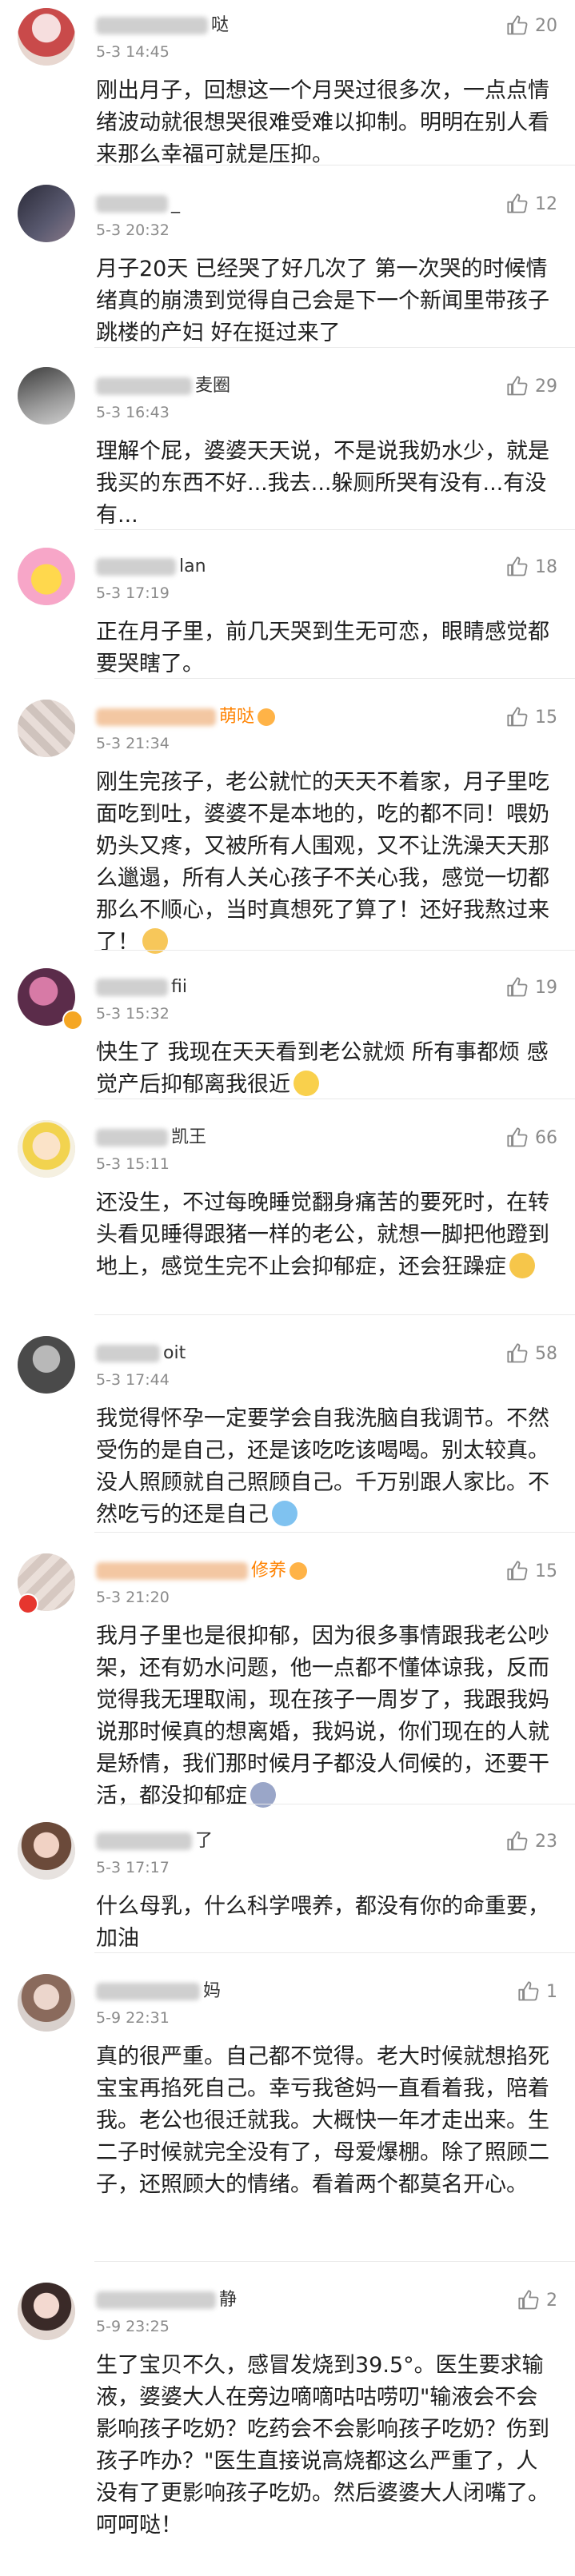  I want to click on like-count: 2, so click(551, 2300).